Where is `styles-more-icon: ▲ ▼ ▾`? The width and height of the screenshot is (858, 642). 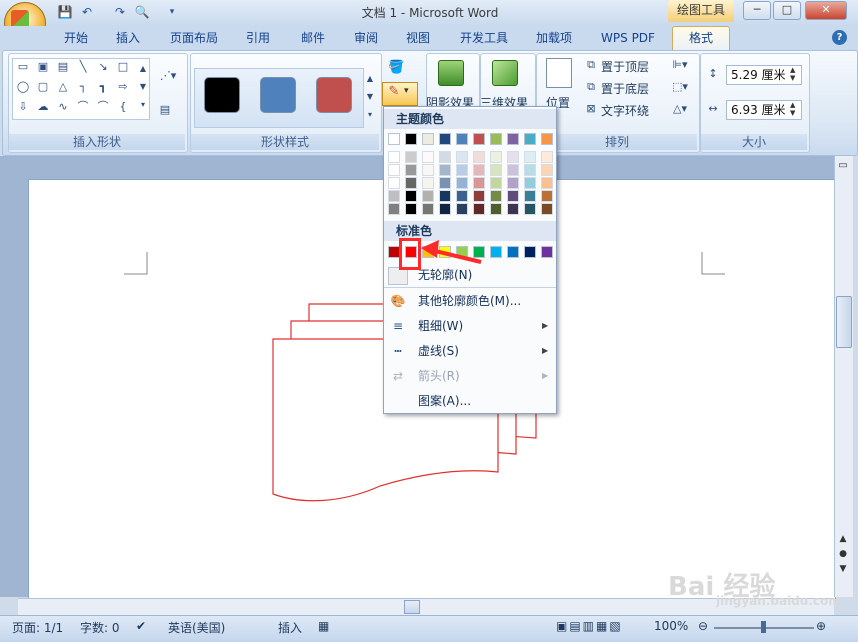 styles-more-icon: ▲ ▼ ▾ is located at coordinates (370, 97).